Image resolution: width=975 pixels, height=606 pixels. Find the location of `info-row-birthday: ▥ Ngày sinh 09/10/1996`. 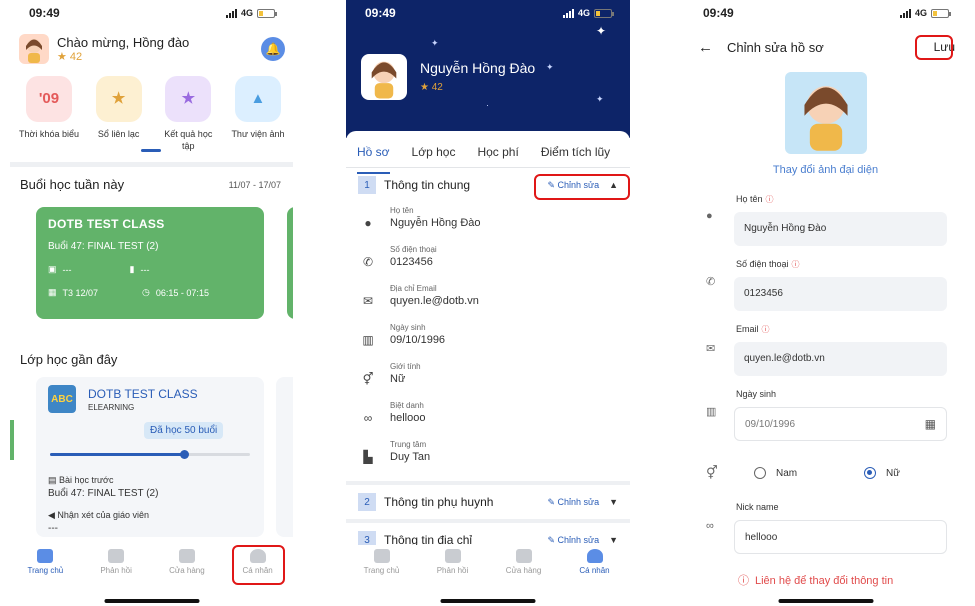

info-row-birthday: ▥ Ngày sinh 09/10/1996 is located at coordinates (488, 338).